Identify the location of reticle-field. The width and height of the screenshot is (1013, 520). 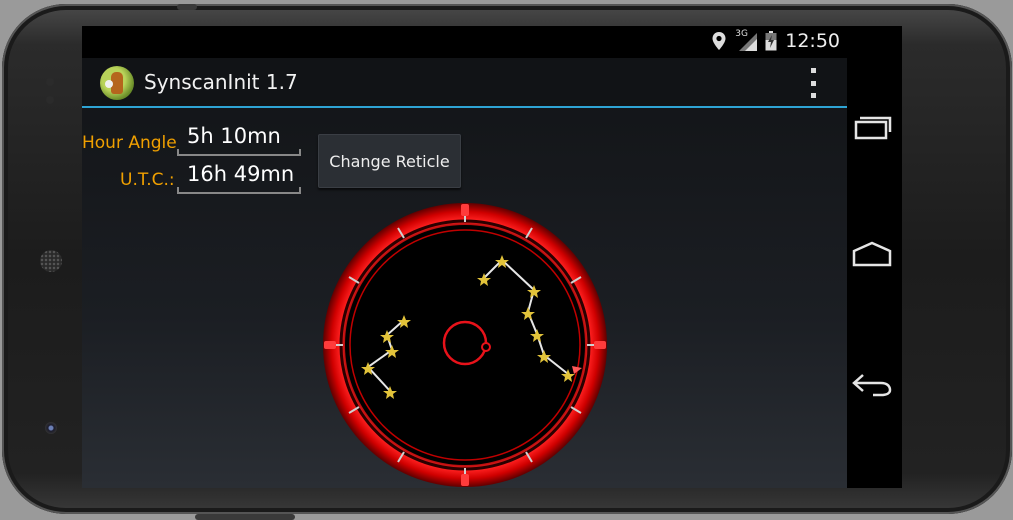
(465, 345).